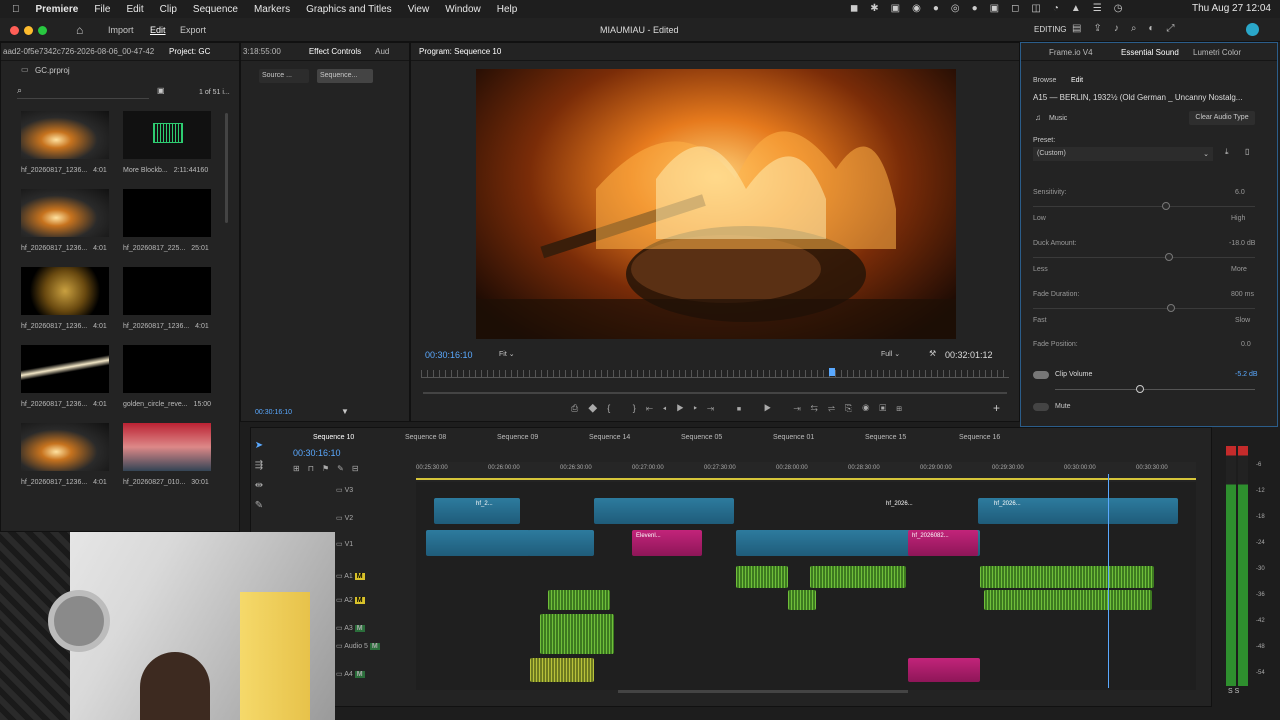  What do you see at coordinates (168, 9) in the screenshot?
I see `menu-clip: Clip` at bounding box center [168, 9].